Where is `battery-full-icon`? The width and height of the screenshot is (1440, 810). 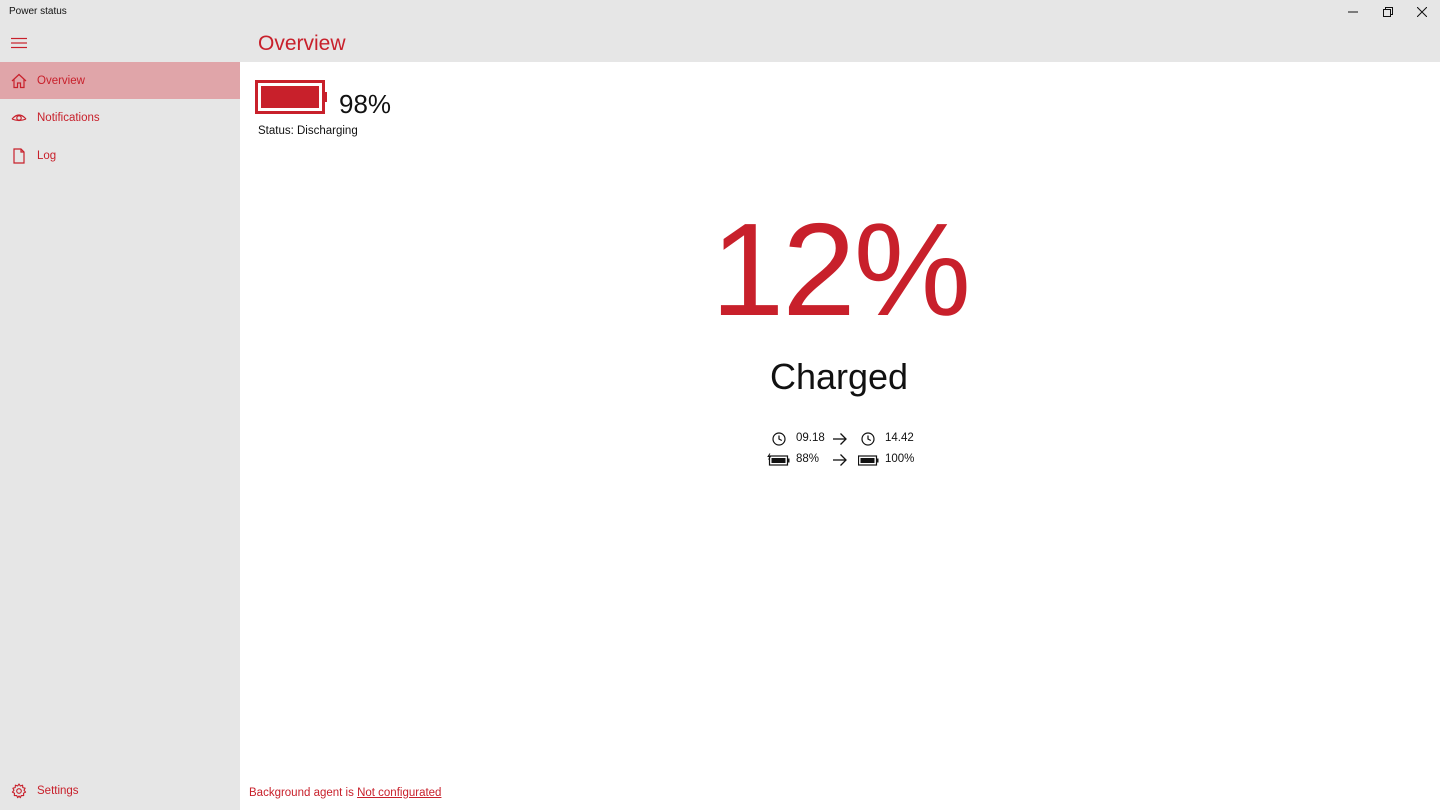 battery-full-icon is located at coordinates (869, 460).